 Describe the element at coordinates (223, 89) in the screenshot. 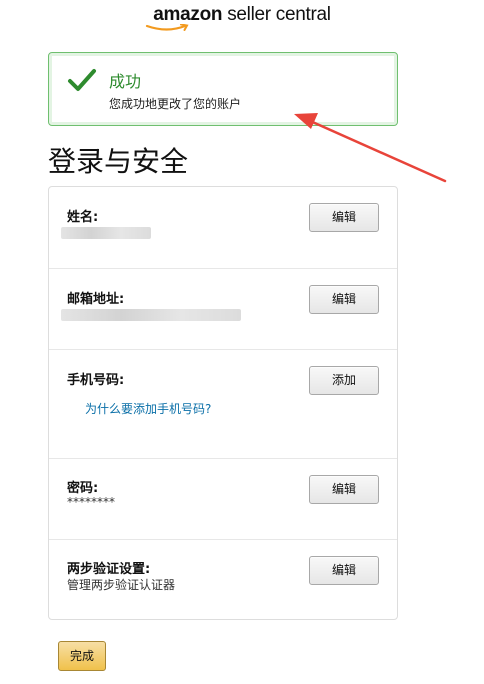

I see `success-alert: 成功 您成功地更改了您的账户` at that location.